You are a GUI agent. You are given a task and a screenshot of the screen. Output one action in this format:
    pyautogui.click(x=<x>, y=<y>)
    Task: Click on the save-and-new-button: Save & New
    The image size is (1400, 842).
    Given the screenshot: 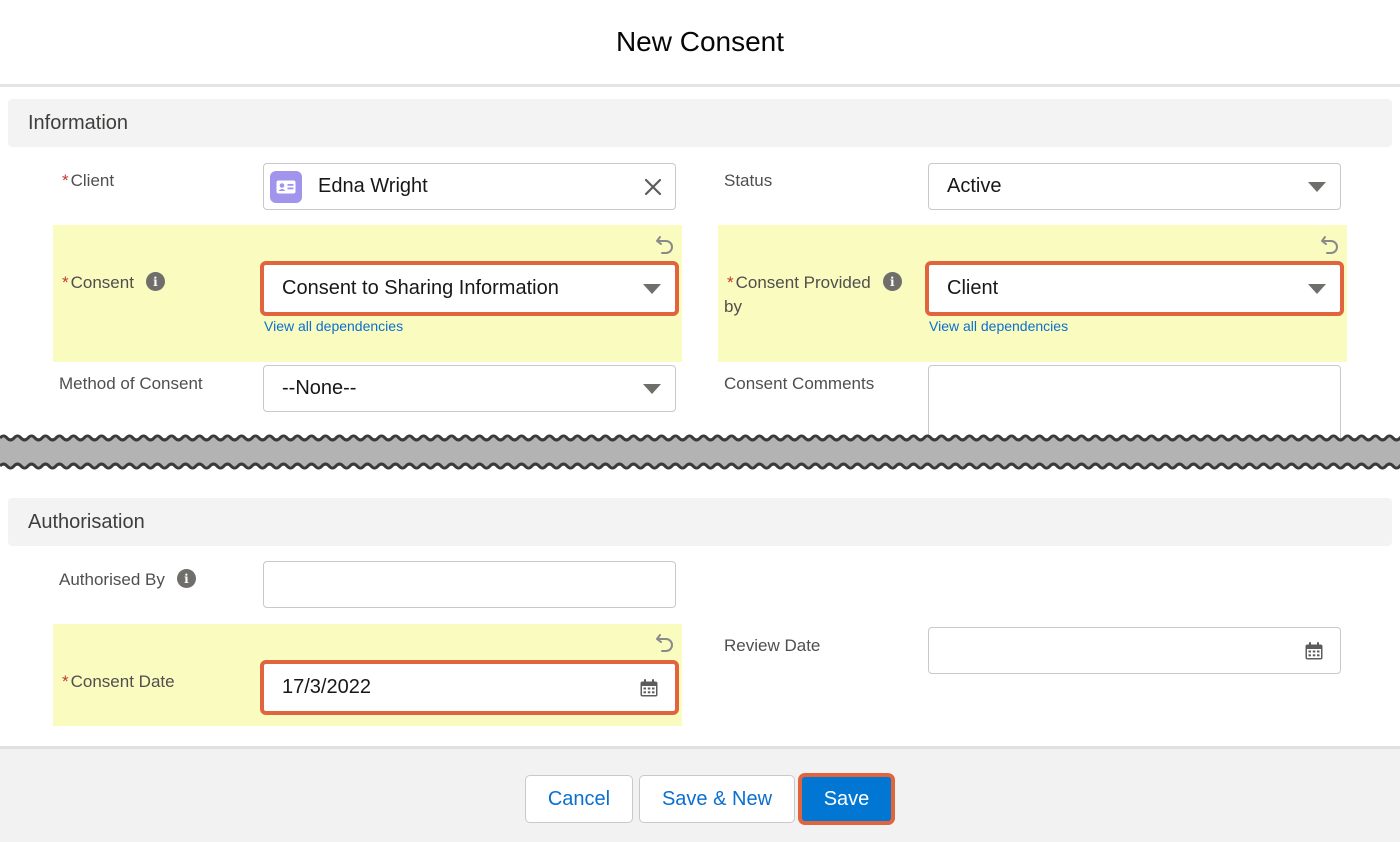 What is the action you would take?
    pyautogui.click(x=717, y=799)
    